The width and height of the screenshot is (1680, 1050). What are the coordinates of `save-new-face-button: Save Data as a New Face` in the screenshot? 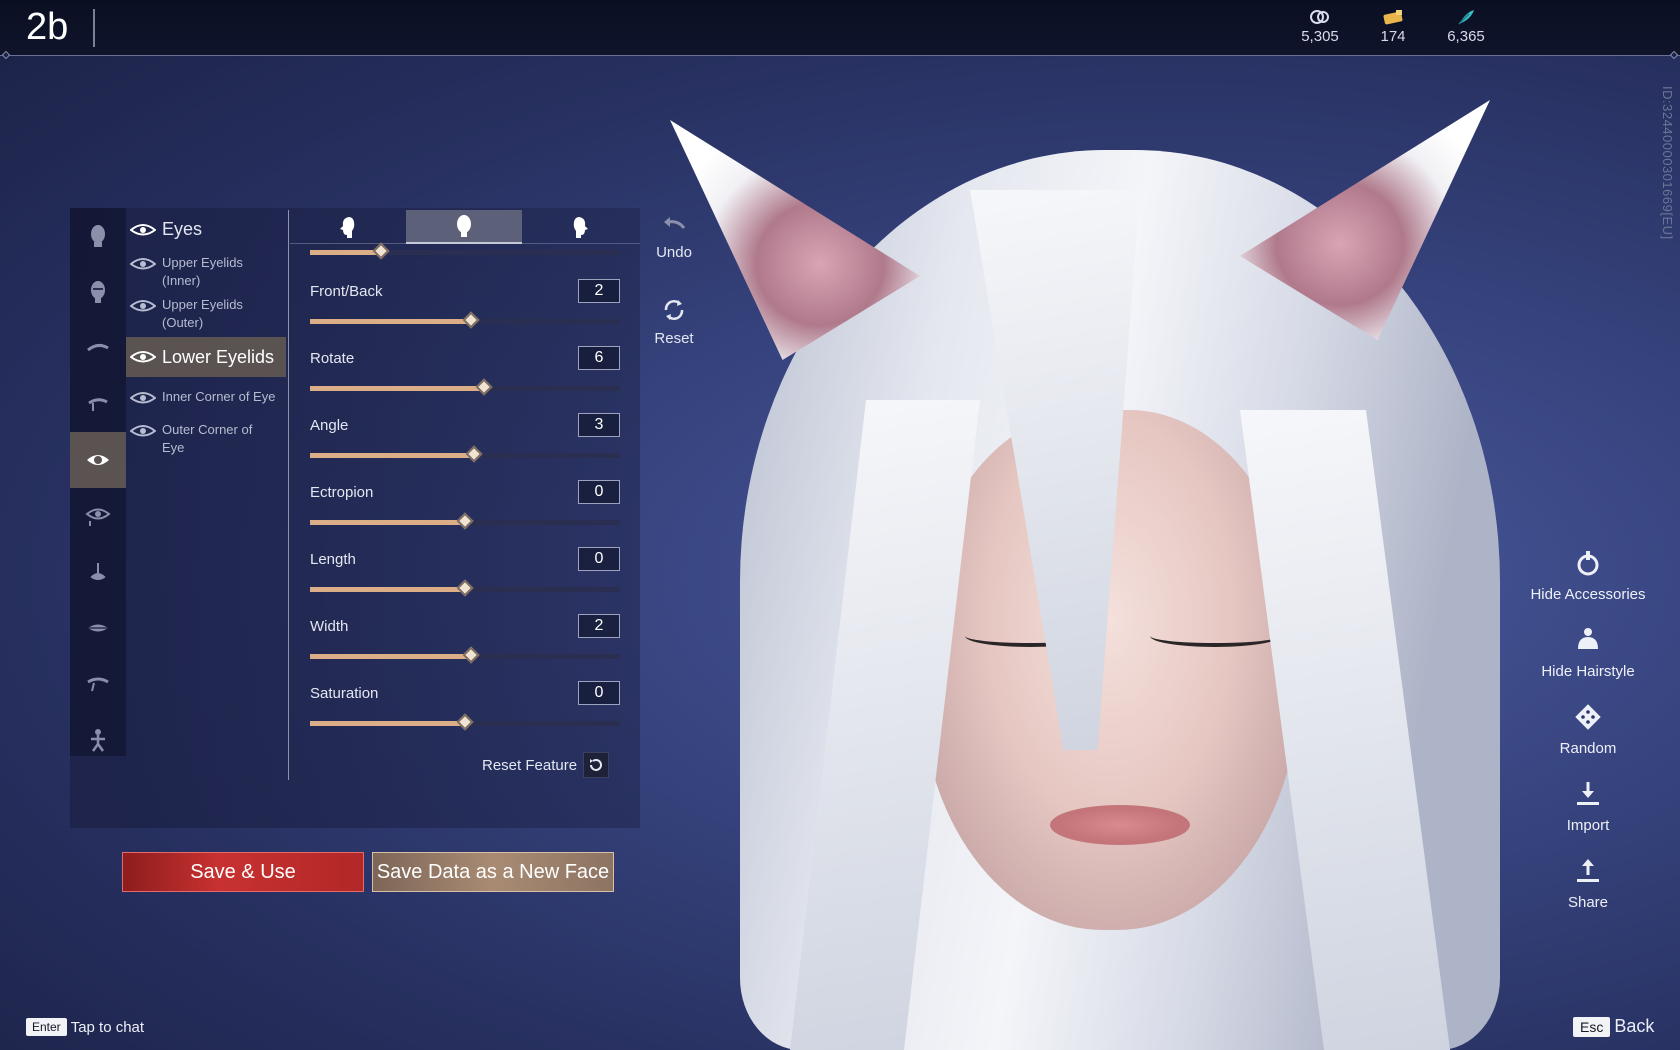 It's located at (493, 872).